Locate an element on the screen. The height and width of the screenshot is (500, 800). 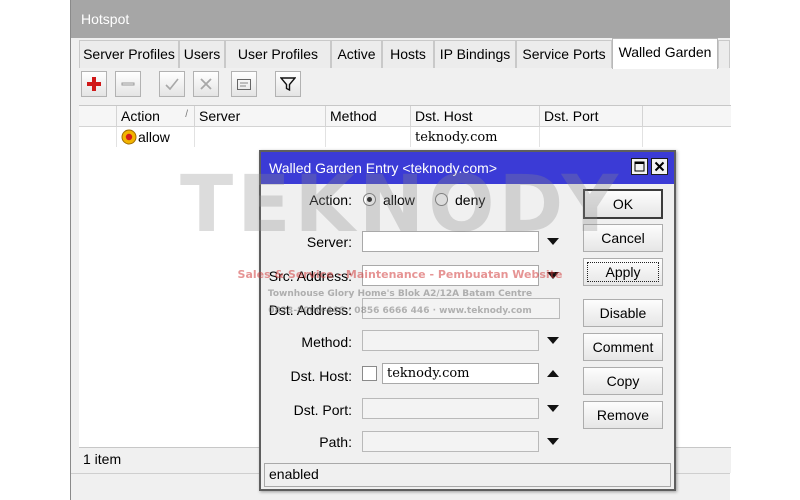
remove-button is located at coordinates (128, 84).